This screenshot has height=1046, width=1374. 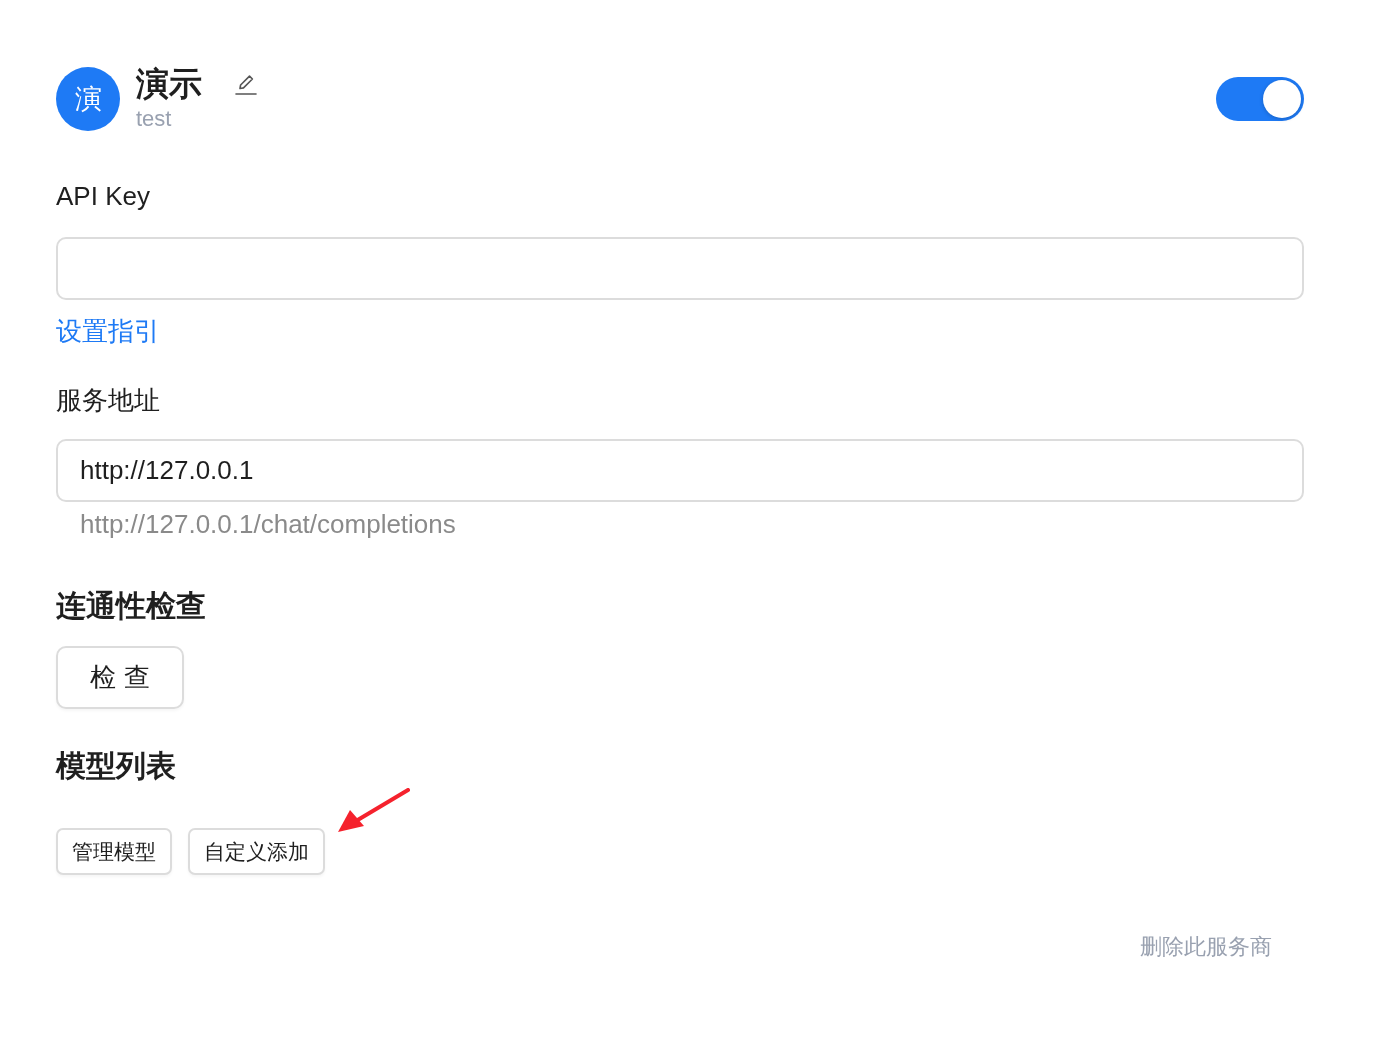 What do you see at coordinates (131, 606) in the screenshot?
I see `section-heading: 连通性检查` at bounding box center [131, 606].